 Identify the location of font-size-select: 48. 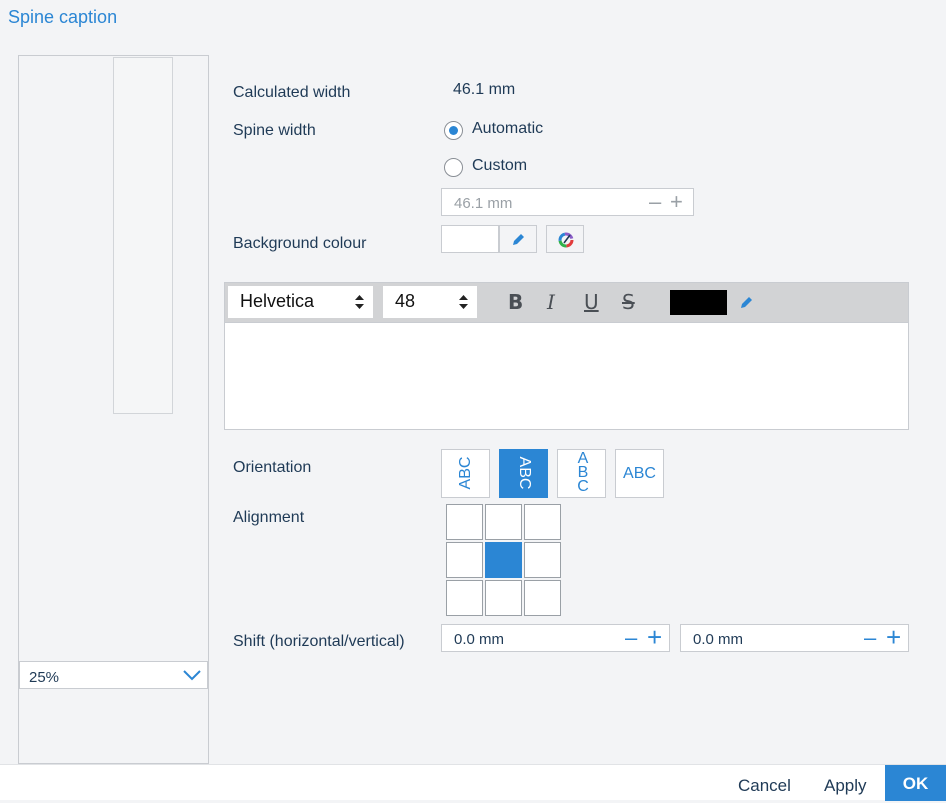
(430, 302).